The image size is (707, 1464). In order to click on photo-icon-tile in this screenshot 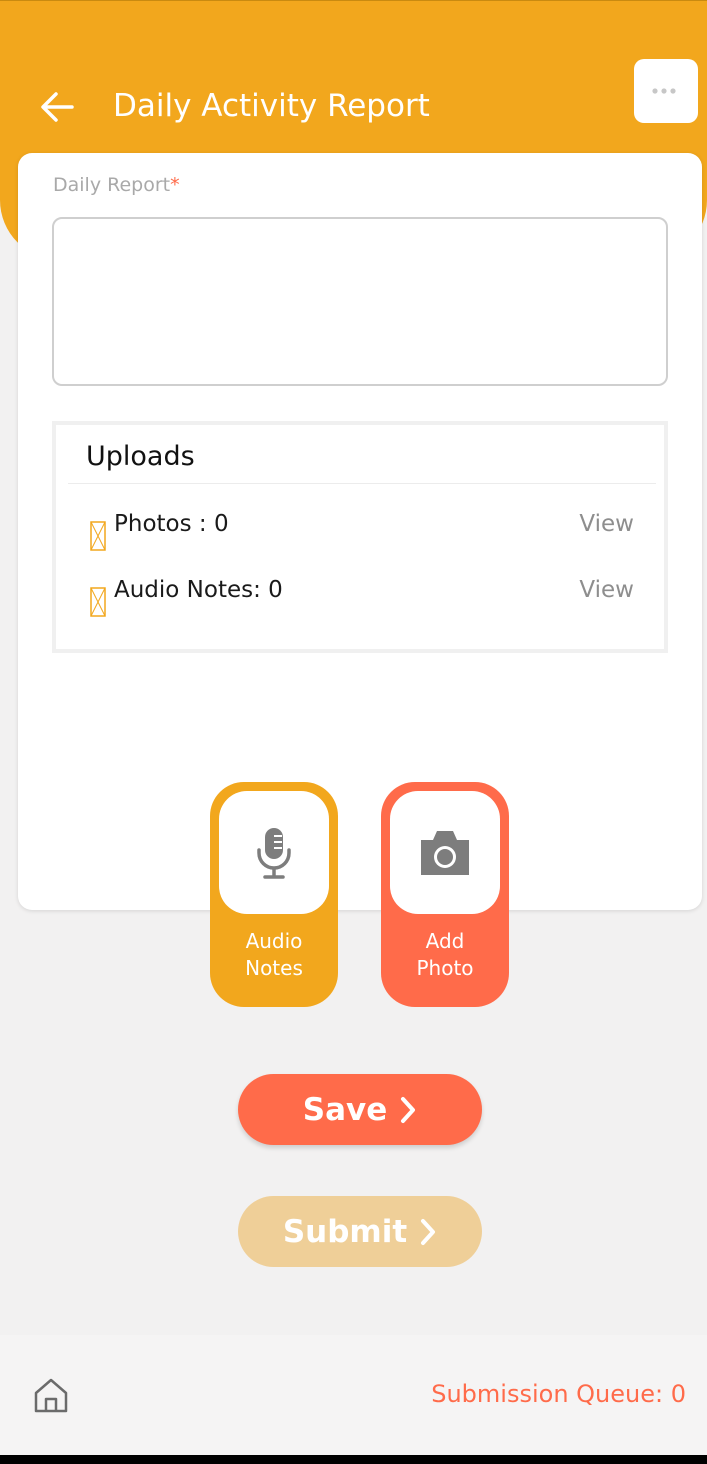, I will do `click(445, 852)`.